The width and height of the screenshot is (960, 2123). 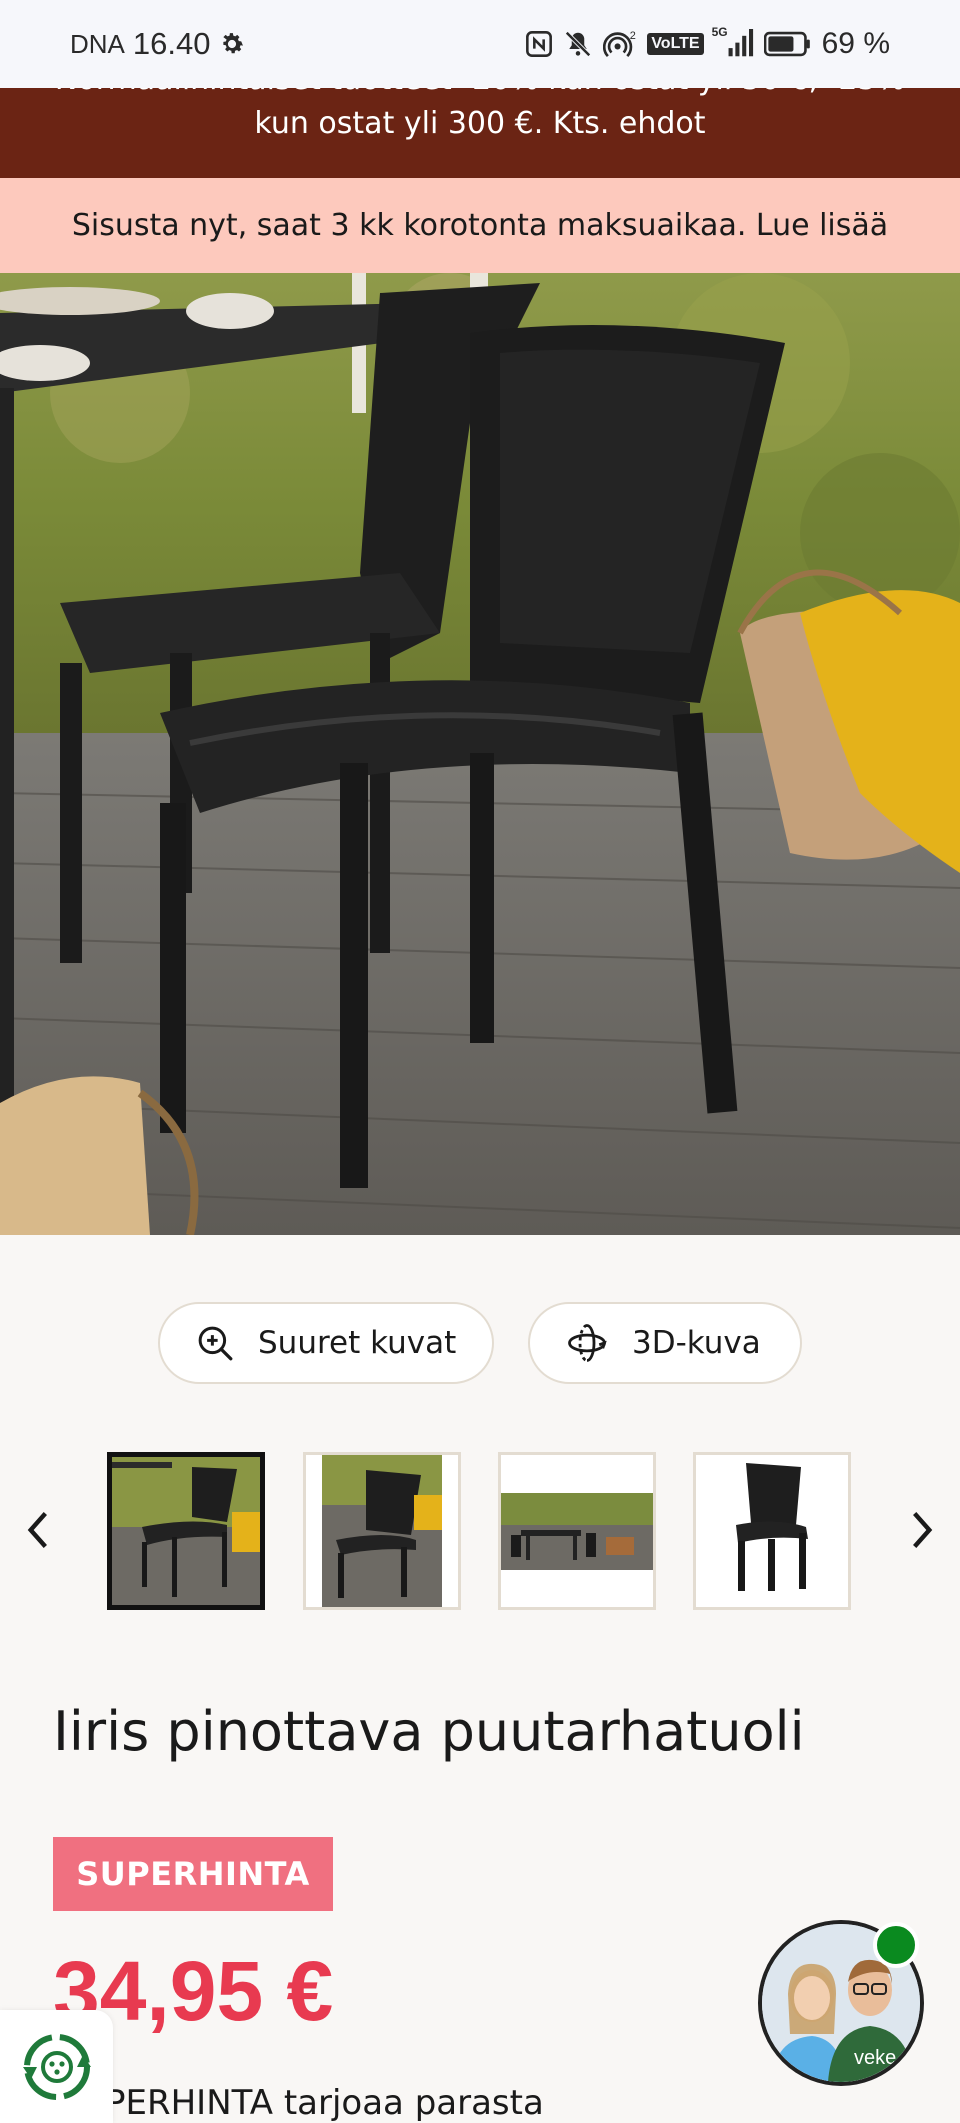 I want to click on battery-percent: 69 %, so click(x=855, y=43).